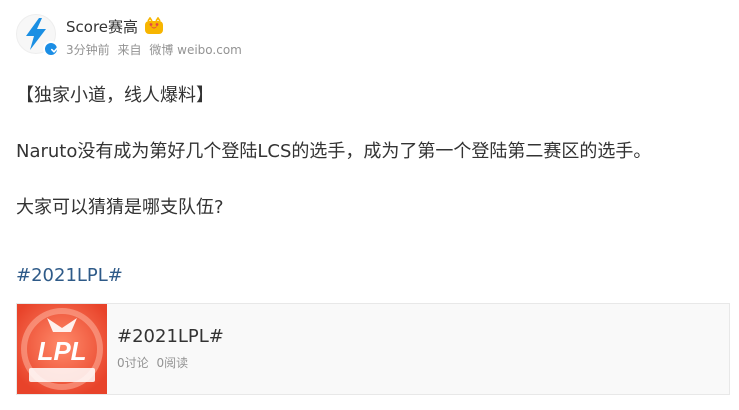 The image size is (739, 410). I want to click on source-prefix: 来自, so click(129, 50).